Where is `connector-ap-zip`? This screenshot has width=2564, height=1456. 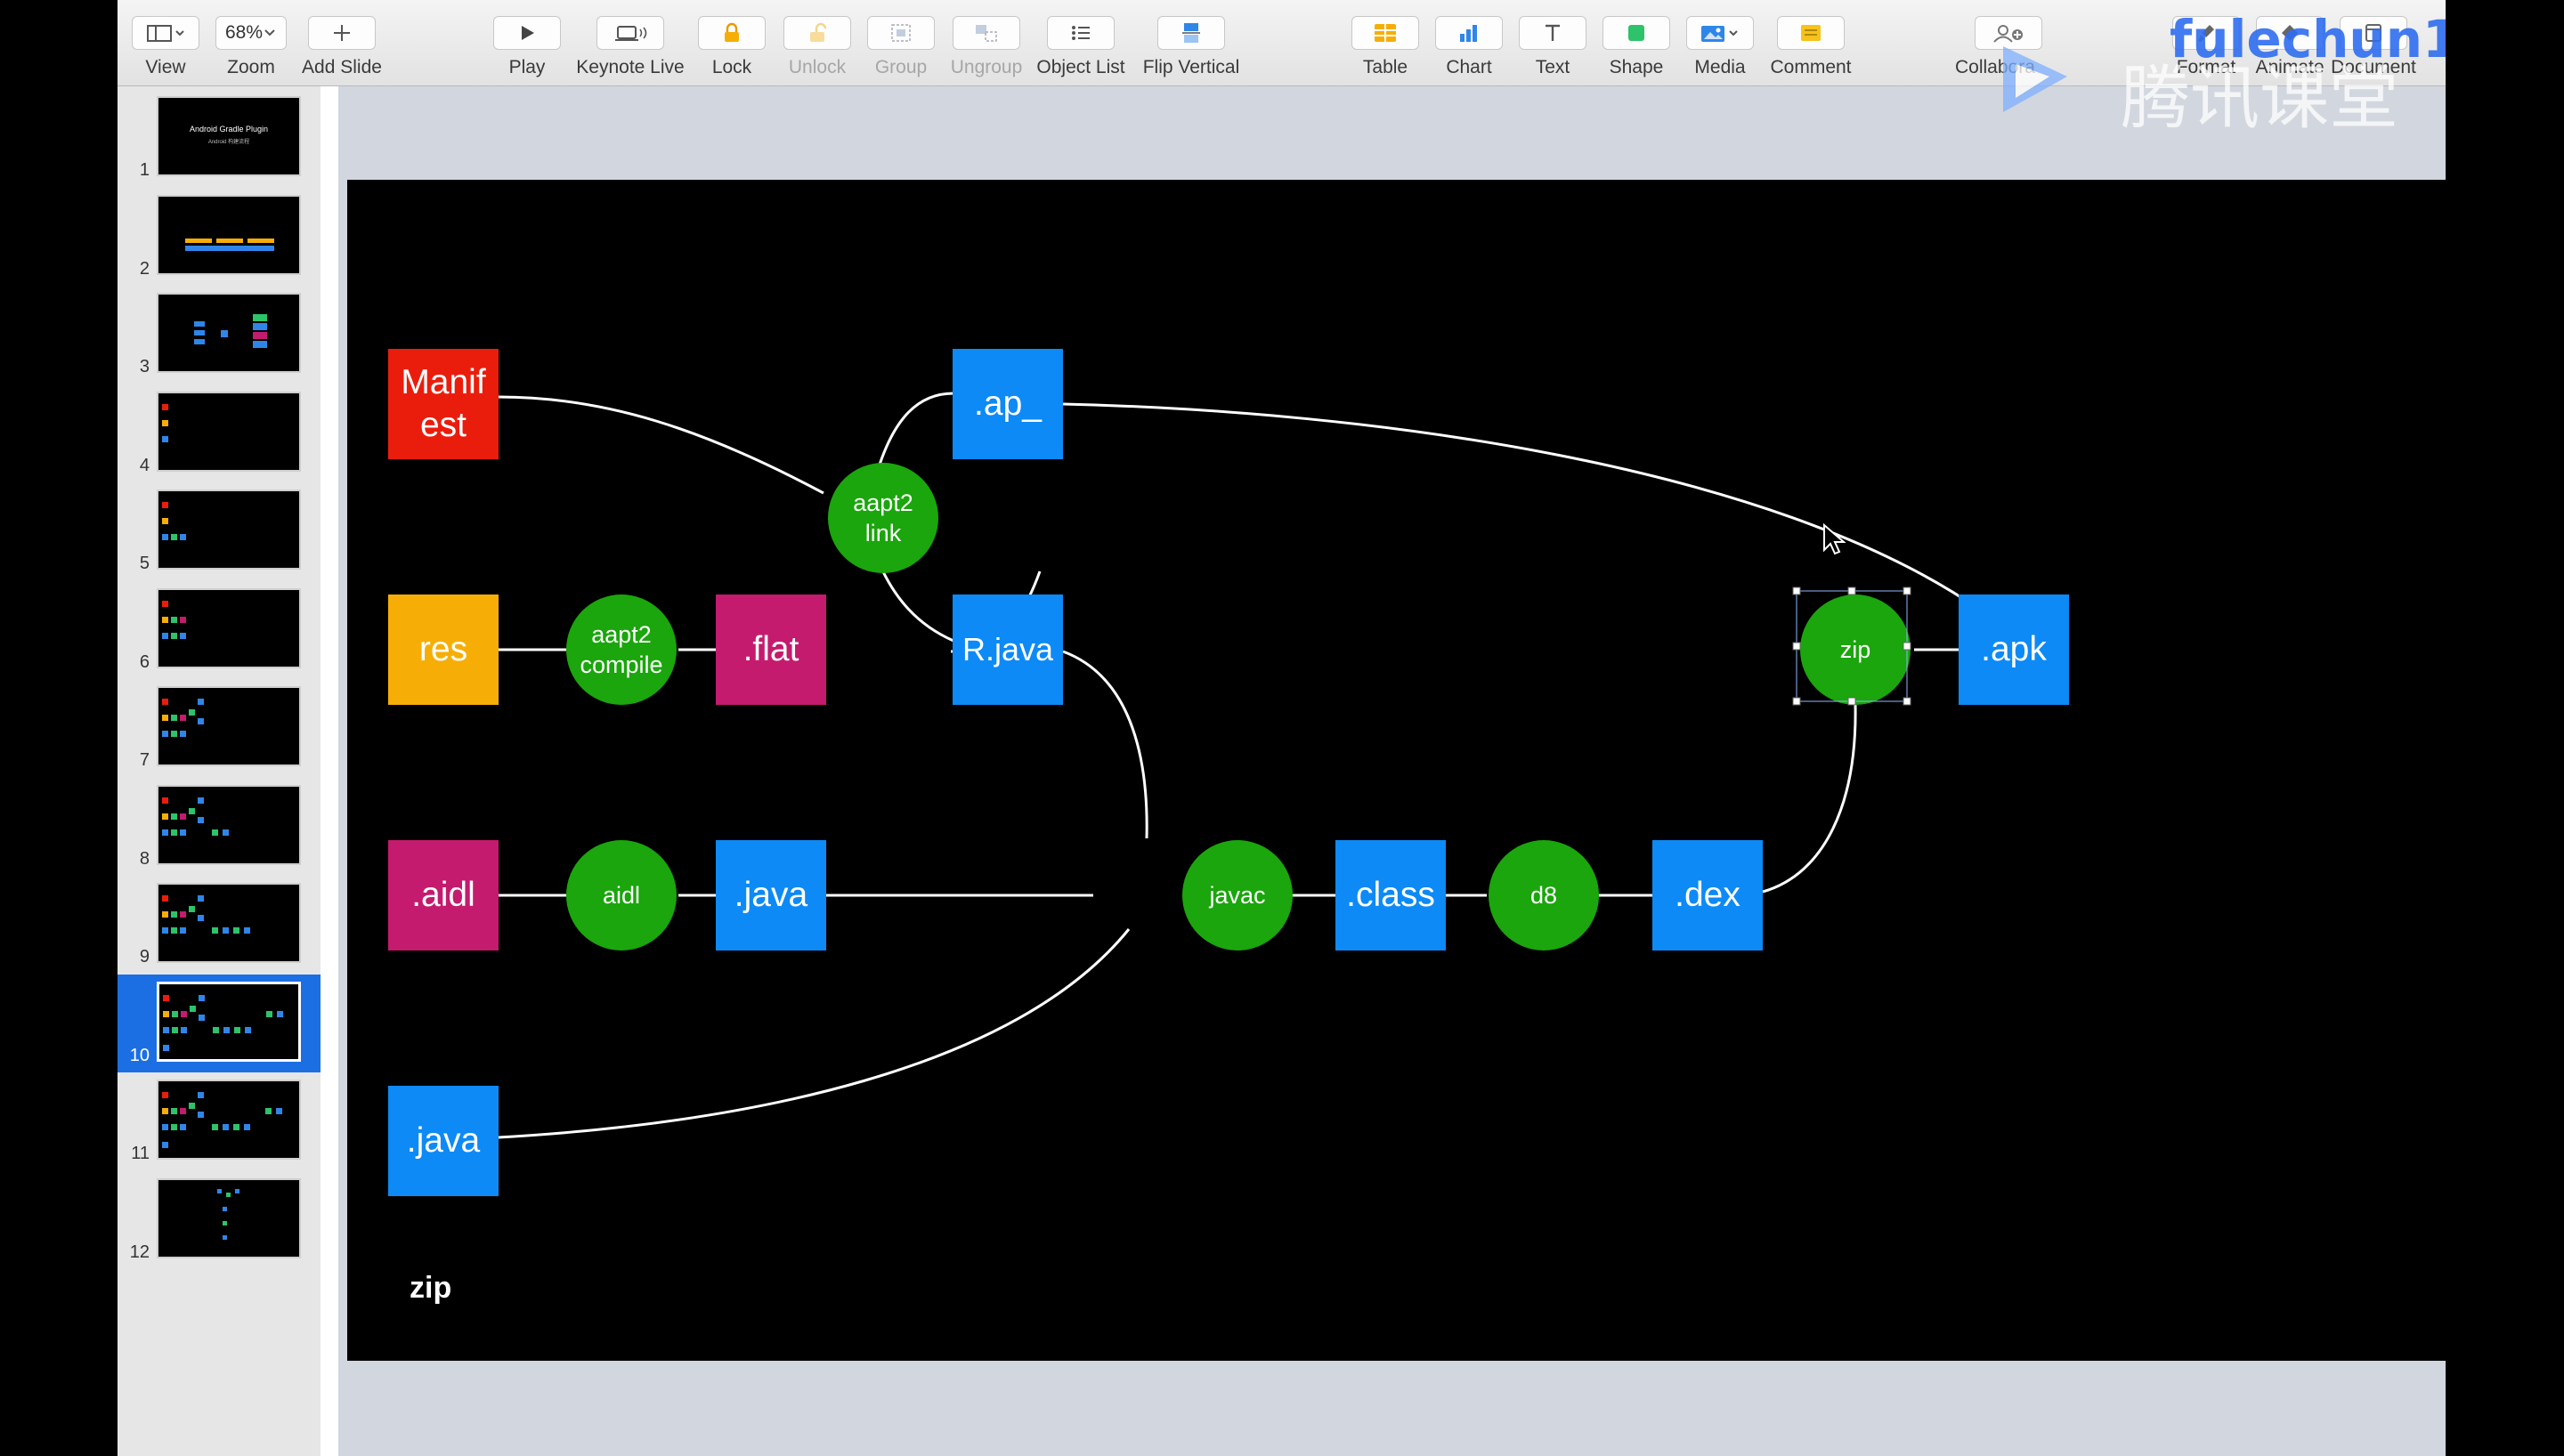
connector-ap-zip is located at coordinates (1522, 507).